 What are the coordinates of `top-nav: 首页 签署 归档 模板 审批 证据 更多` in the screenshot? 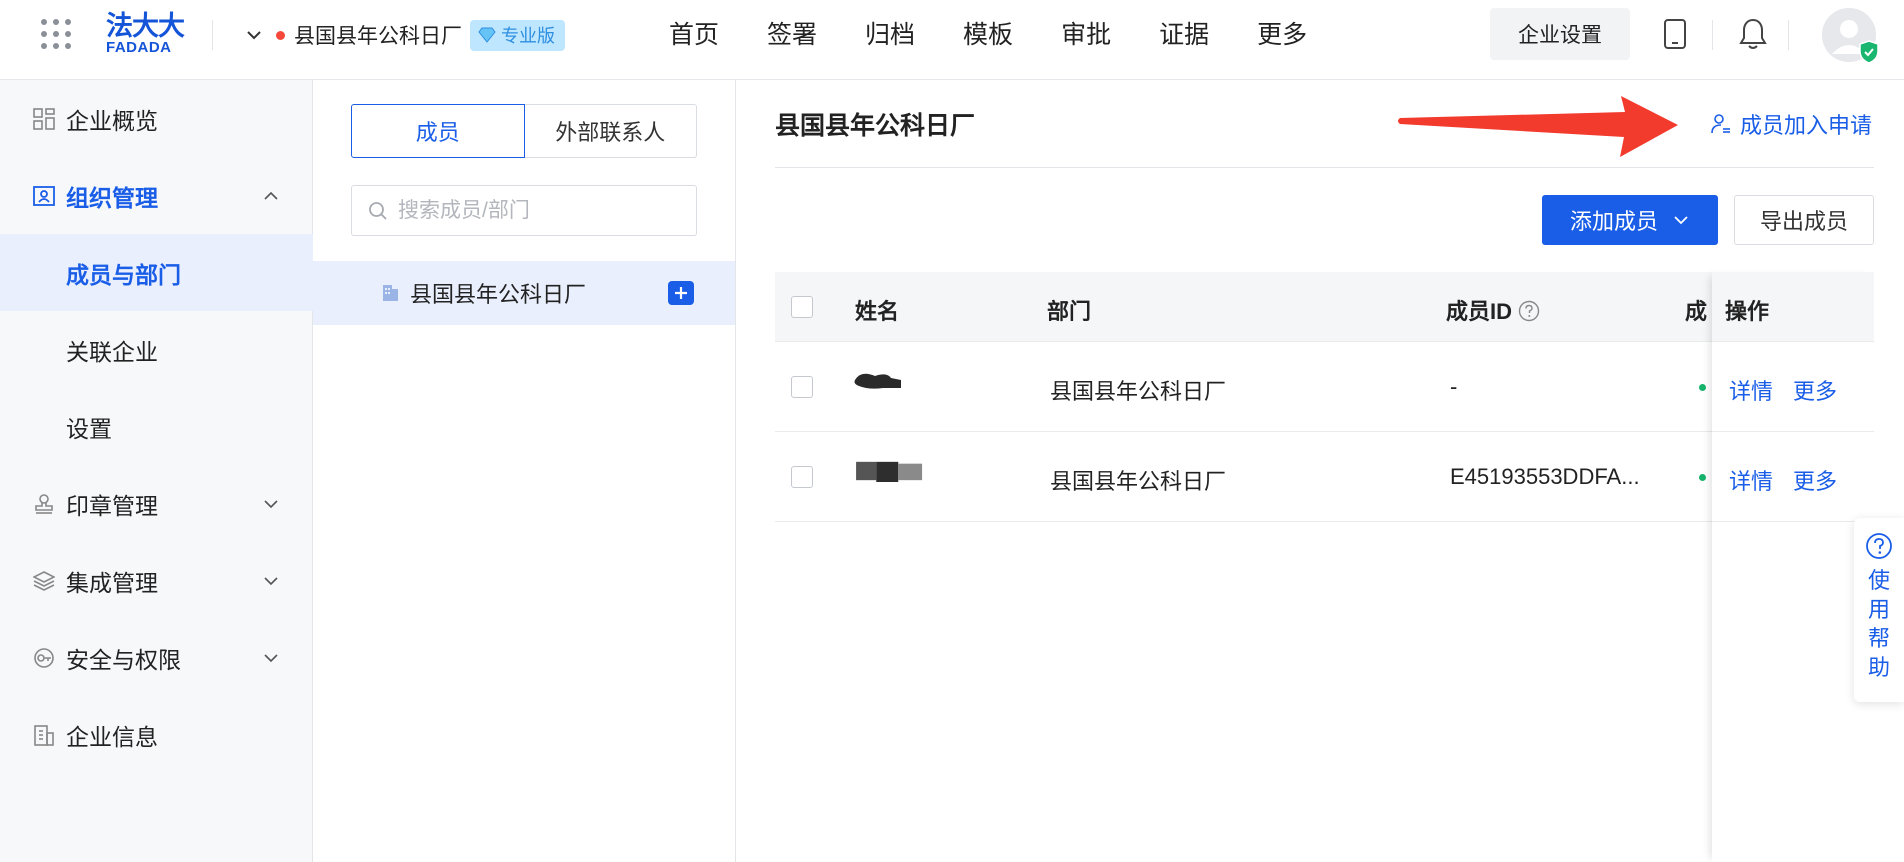 It's located at (1012, 35).